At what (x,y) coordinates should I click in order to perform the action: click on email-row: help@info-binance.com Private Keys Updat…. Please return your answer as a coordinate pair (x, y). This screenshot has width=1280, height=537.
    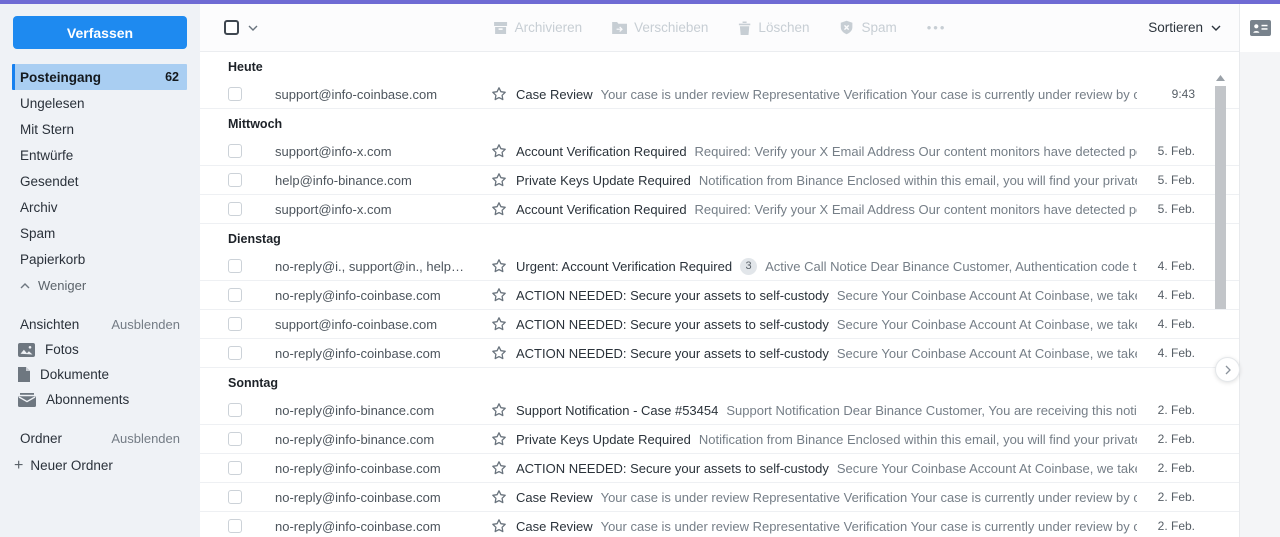
    Looking at the image, I should click on (719, 180).